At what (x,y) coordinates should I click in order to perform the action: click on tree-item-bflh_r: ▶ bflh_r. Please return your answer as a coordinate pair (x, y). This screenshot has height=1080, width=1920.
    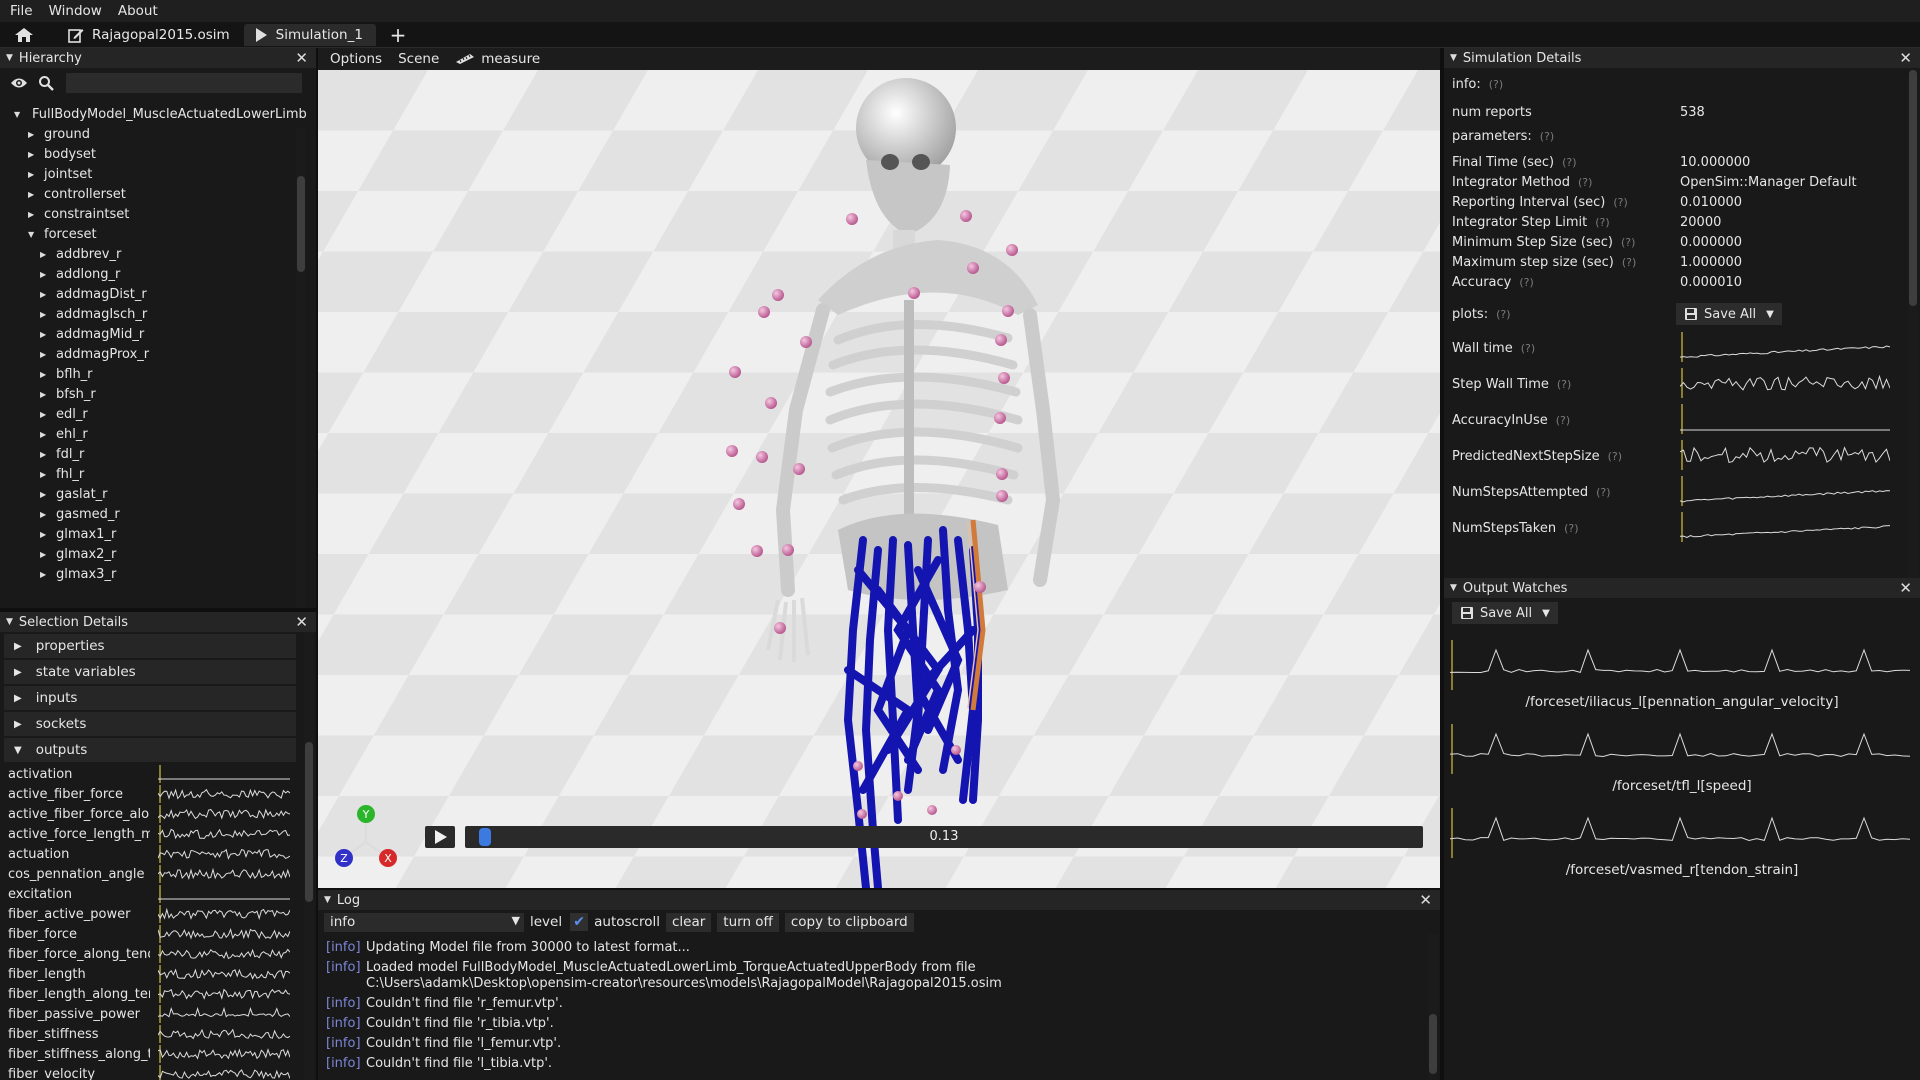
    Looking at the image, I should click on (158, 374).